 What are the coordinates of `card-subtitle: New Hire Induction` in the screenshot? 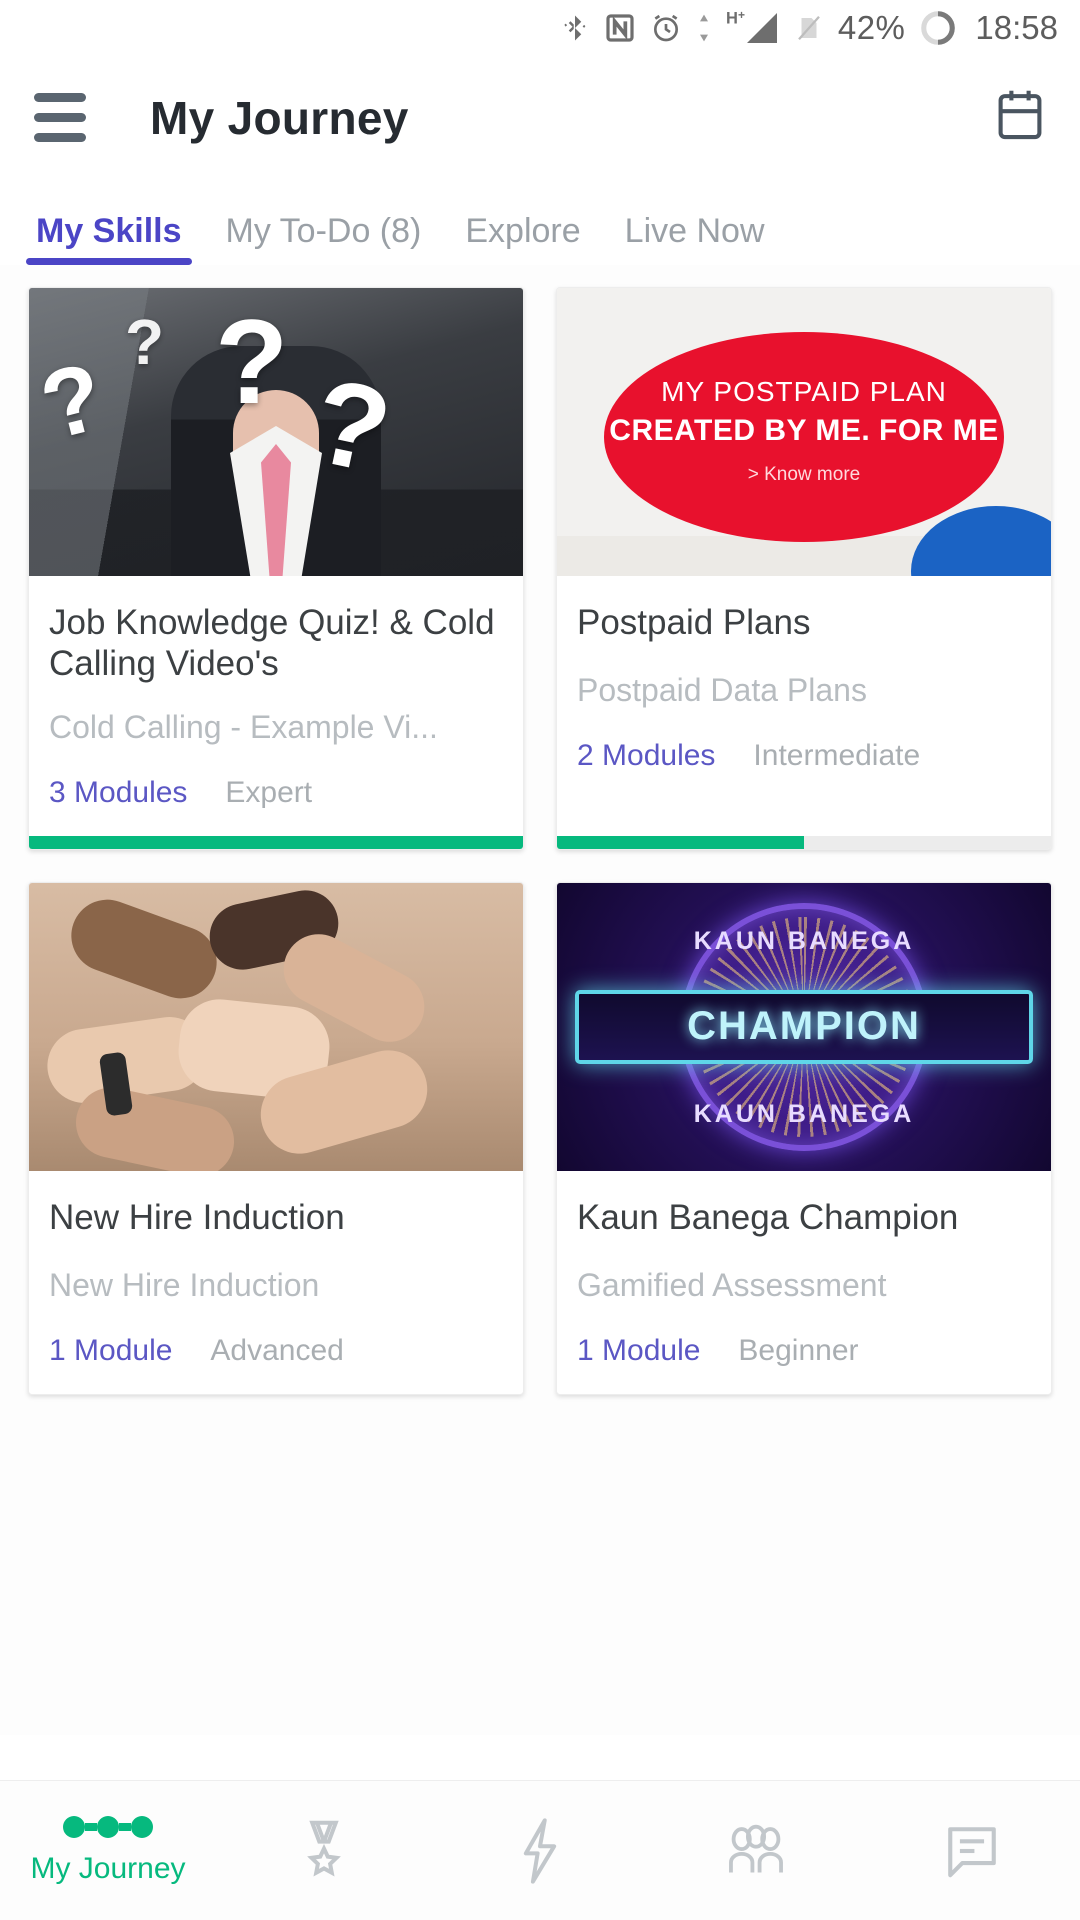 It's located at (184, 1284).